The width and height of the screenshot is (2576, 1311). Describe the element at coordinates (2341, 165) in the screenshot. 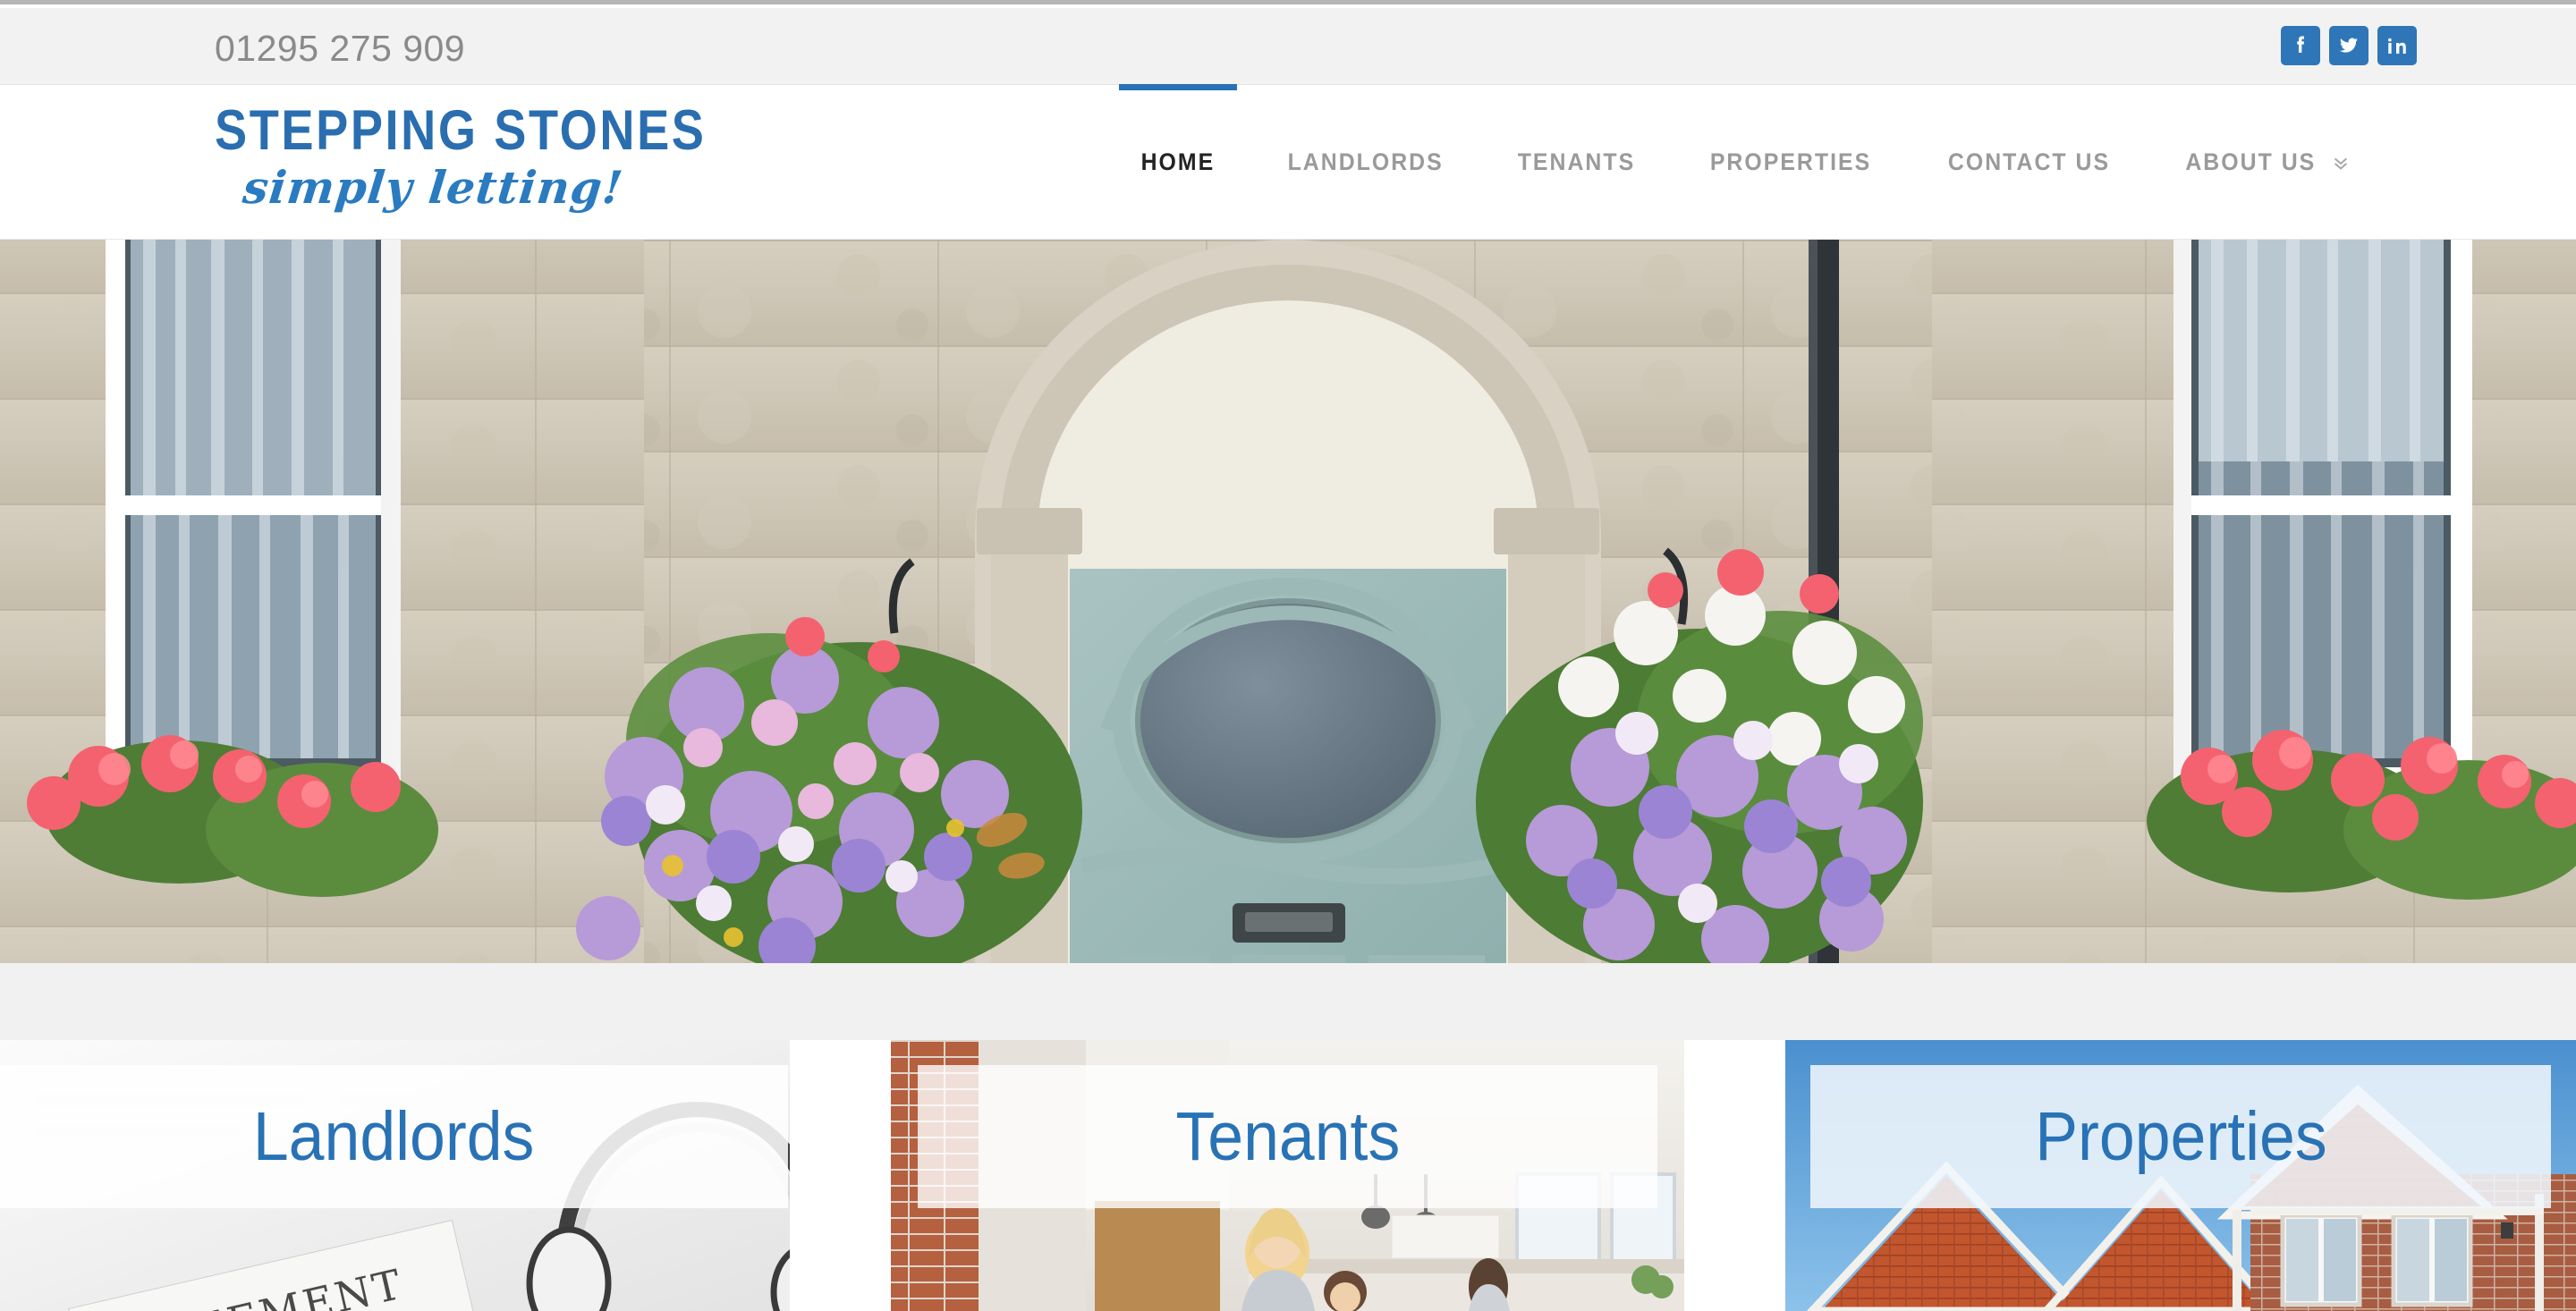

I see `chevron-double-down-icon` at that location.